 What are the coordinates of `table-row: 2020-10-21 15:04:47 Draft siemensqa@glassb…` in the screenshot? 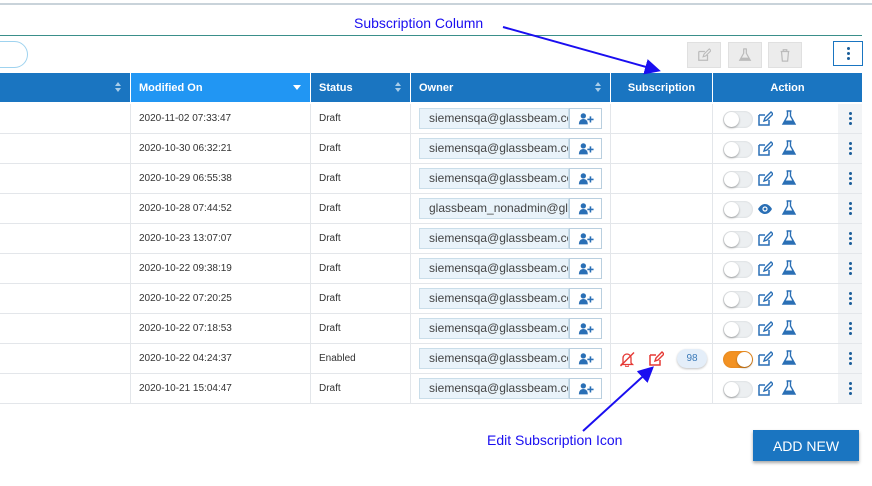 It's located at (431, 389).